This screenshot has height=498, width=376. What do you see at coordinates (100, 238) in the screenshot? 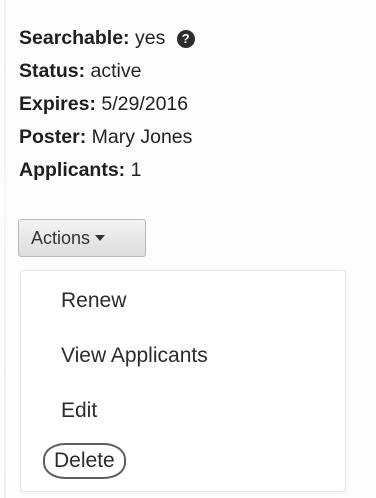
I see `caret-down-icon` at bounding box center [100, 238].